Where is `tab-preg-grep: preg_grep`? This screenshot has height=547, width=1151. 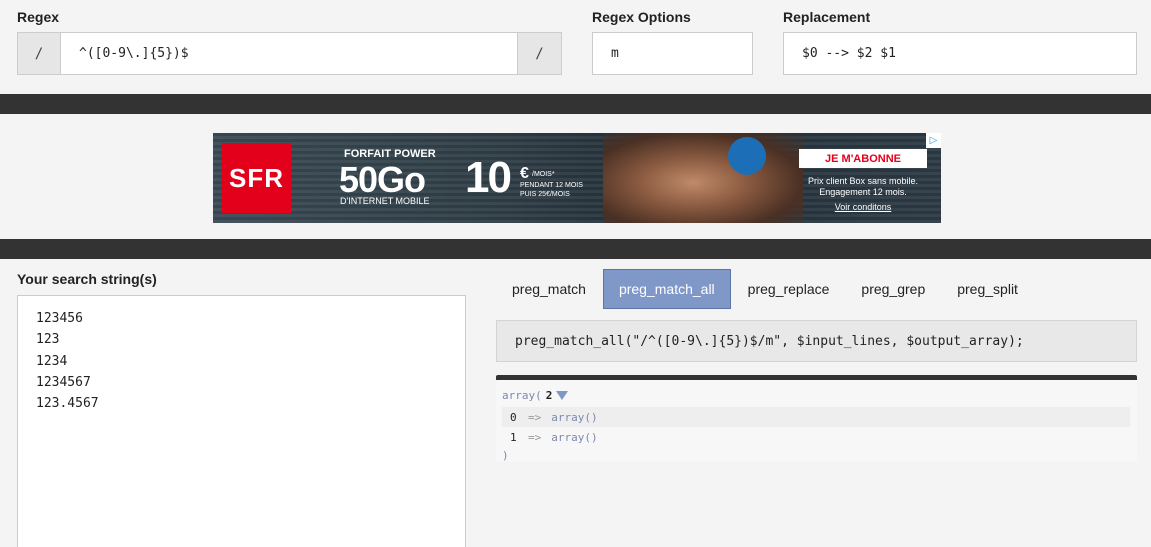
tab-preg-grep: preg_grep is located at coordinates (893, 289).